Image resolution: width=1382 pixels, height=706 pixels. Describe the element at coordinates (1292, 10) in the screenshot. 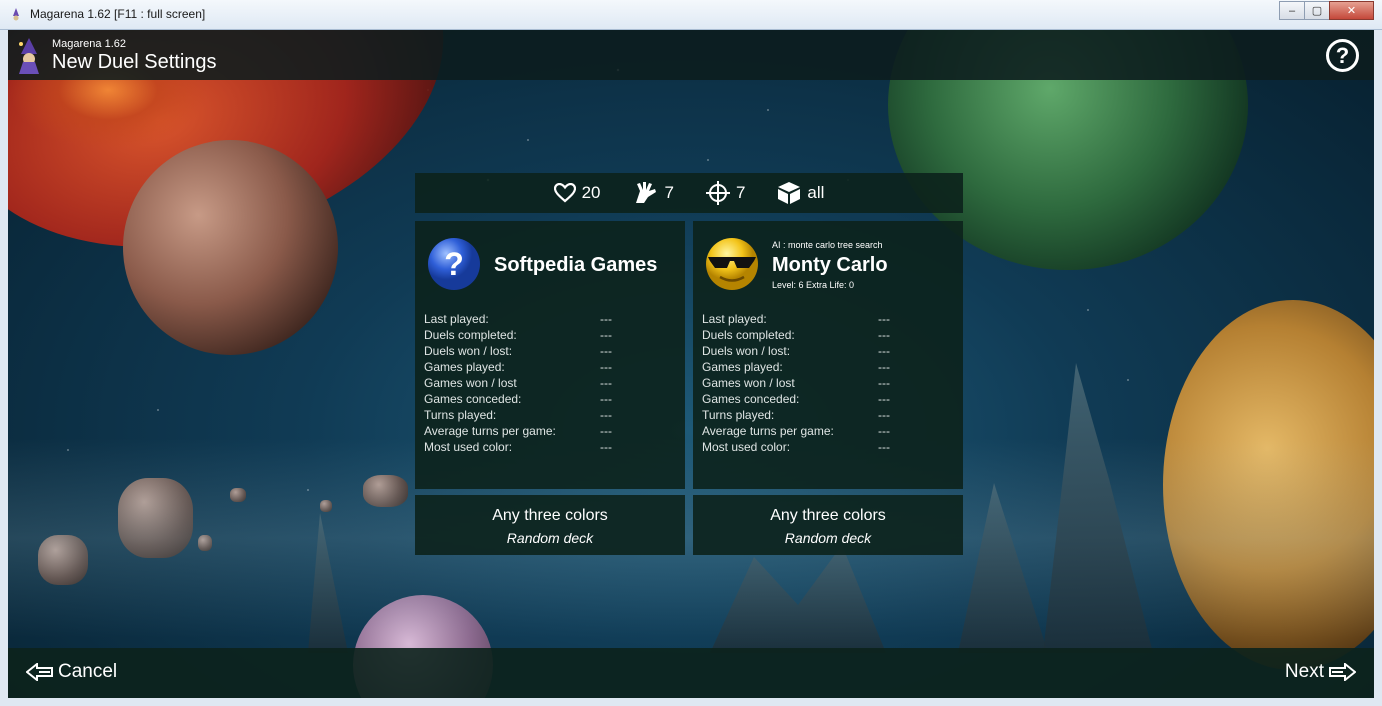

I see `minimize-button: –` at that location.